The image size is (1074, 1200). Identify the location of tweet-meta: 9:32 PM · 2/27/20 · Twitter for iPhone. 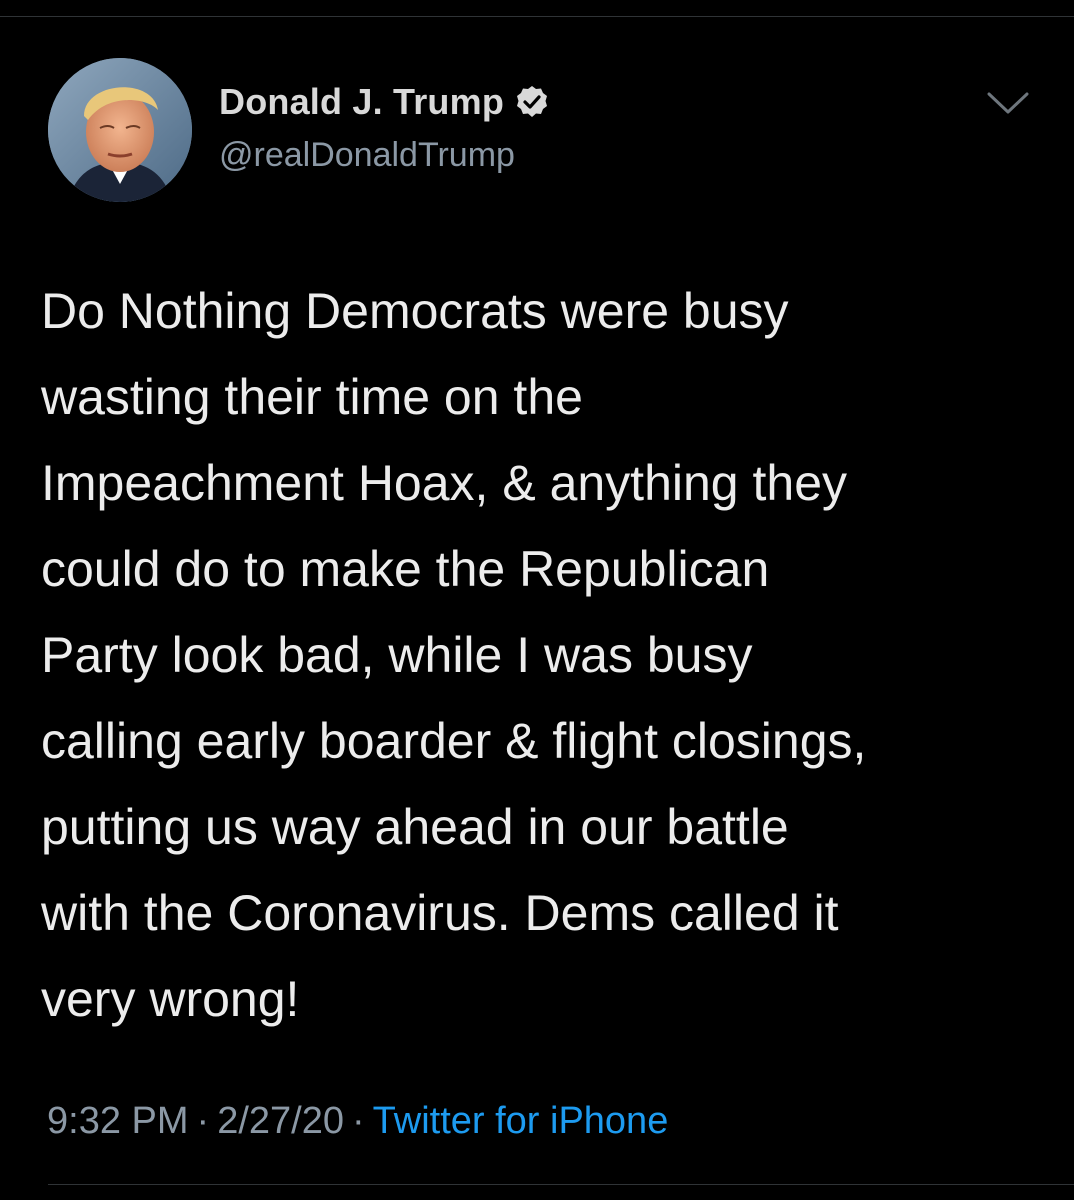
(357, 1121).